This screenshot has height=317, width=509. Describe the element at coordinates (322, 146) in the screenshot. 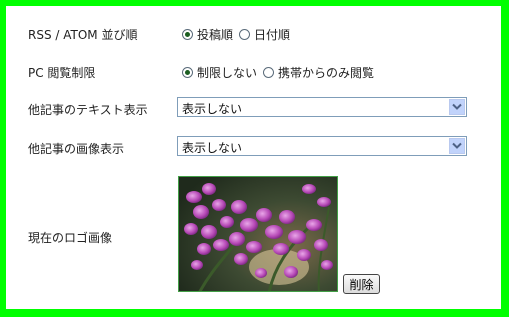

I see `image-display-select: 表示しない` at that location.